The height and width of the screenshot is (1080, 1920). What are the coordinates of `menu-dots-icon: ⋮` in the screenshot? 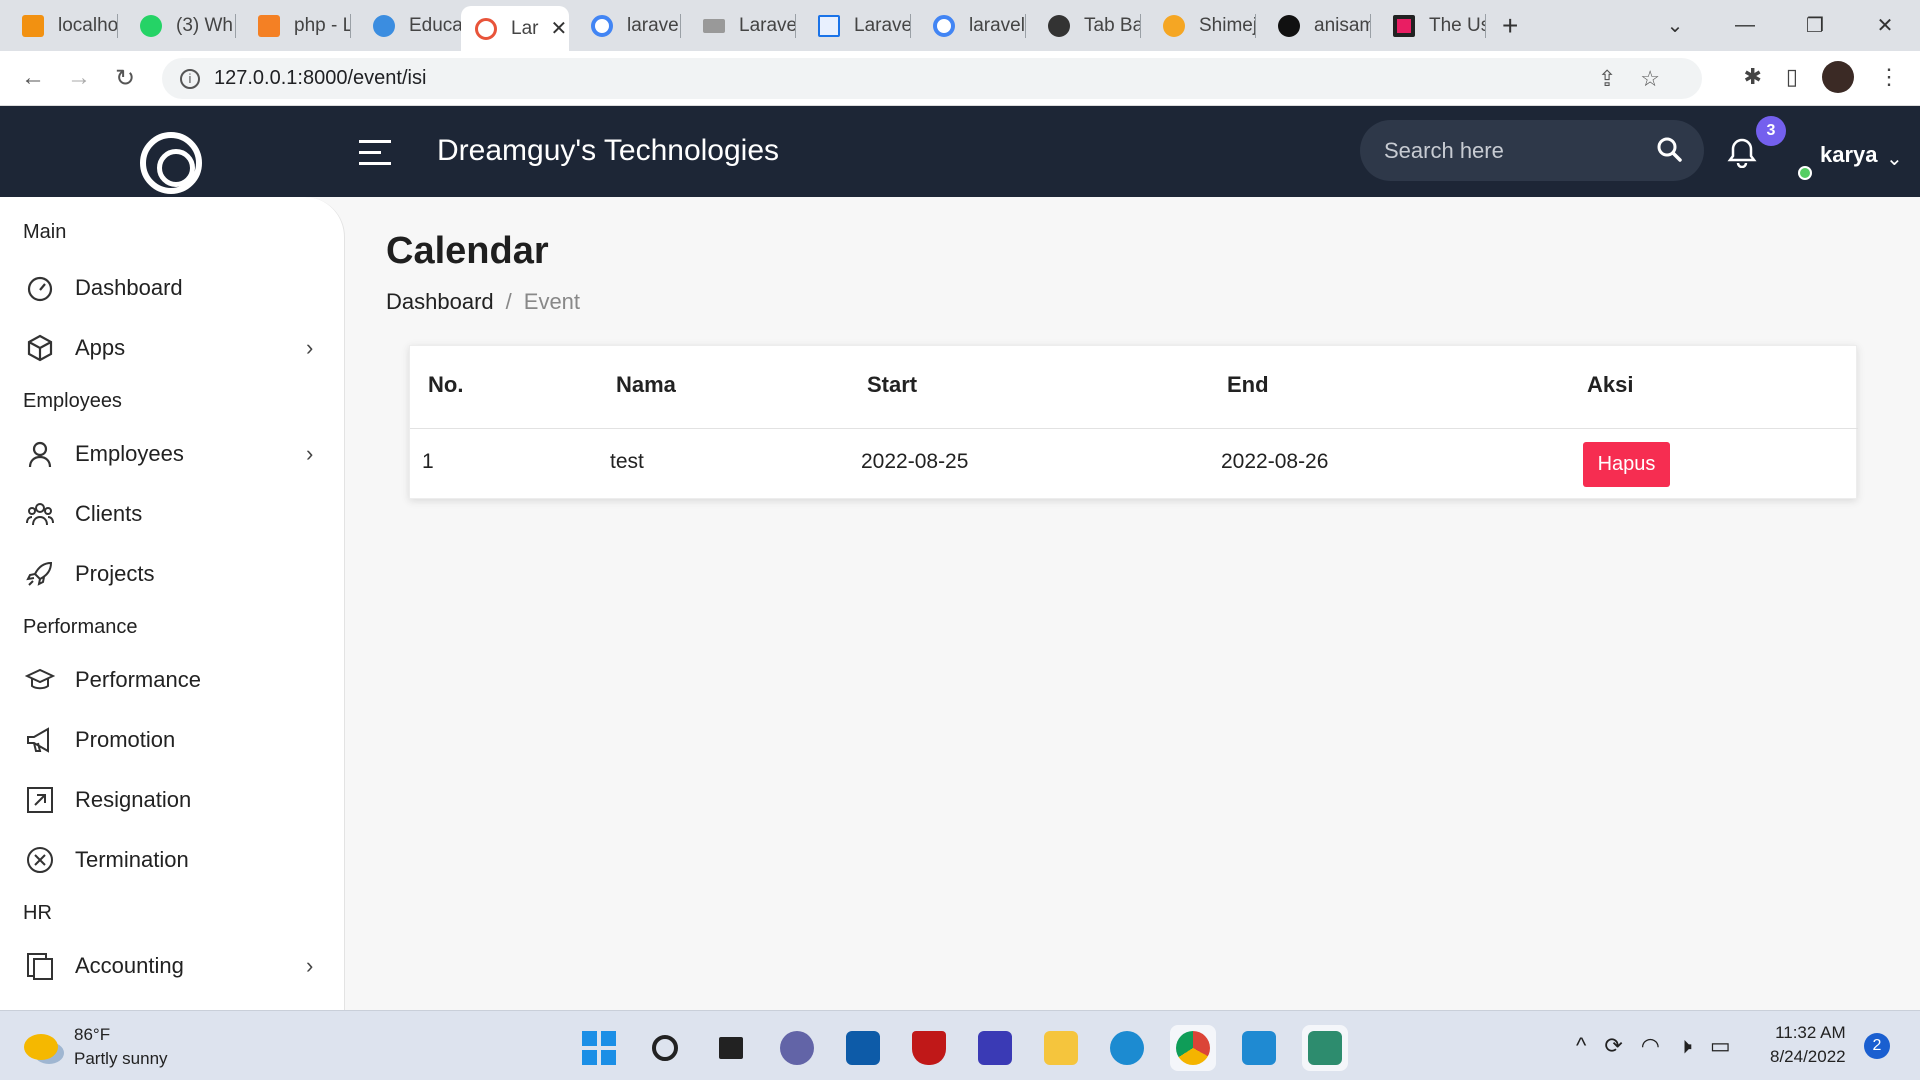 It's located at (1889, 77).